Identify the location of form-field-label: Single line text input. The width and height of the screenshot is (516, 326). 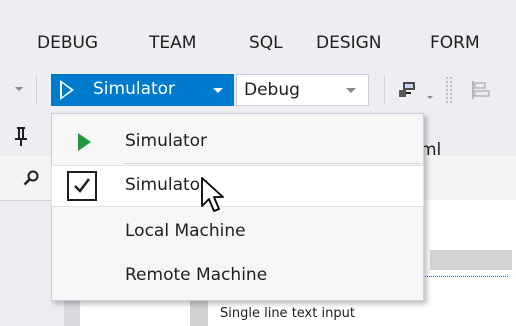
(287, 313).